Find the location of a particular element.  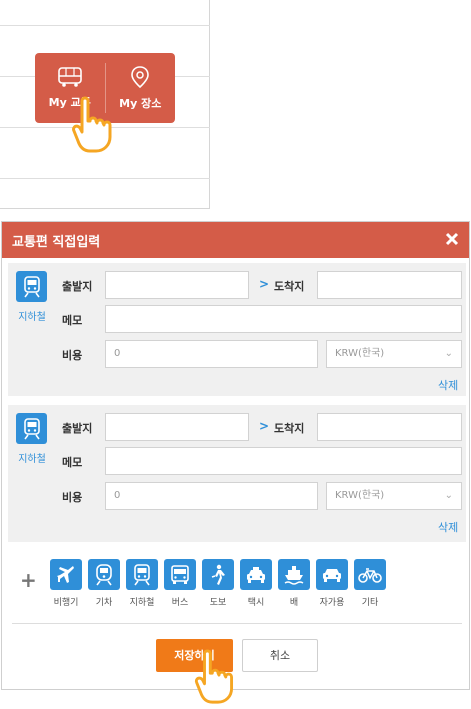

transport-option-label: 기타 is located at coordinates (370, 603).